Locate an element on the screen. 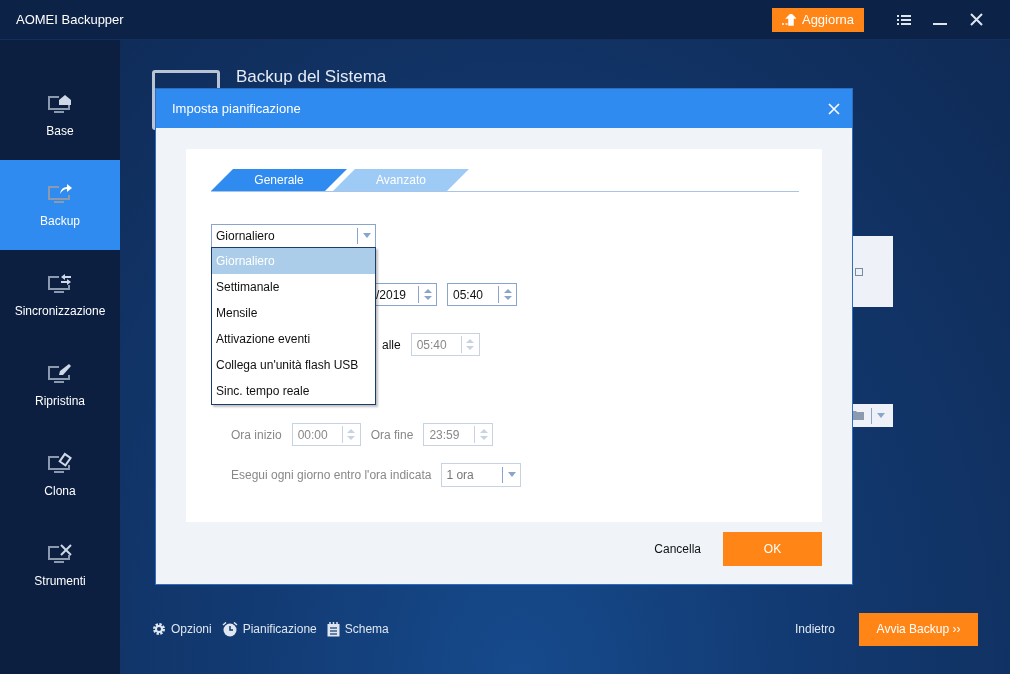 This screenshot has height=674, width=1010. page-title: Backup del Sistema is located at coordinates (311, 77).